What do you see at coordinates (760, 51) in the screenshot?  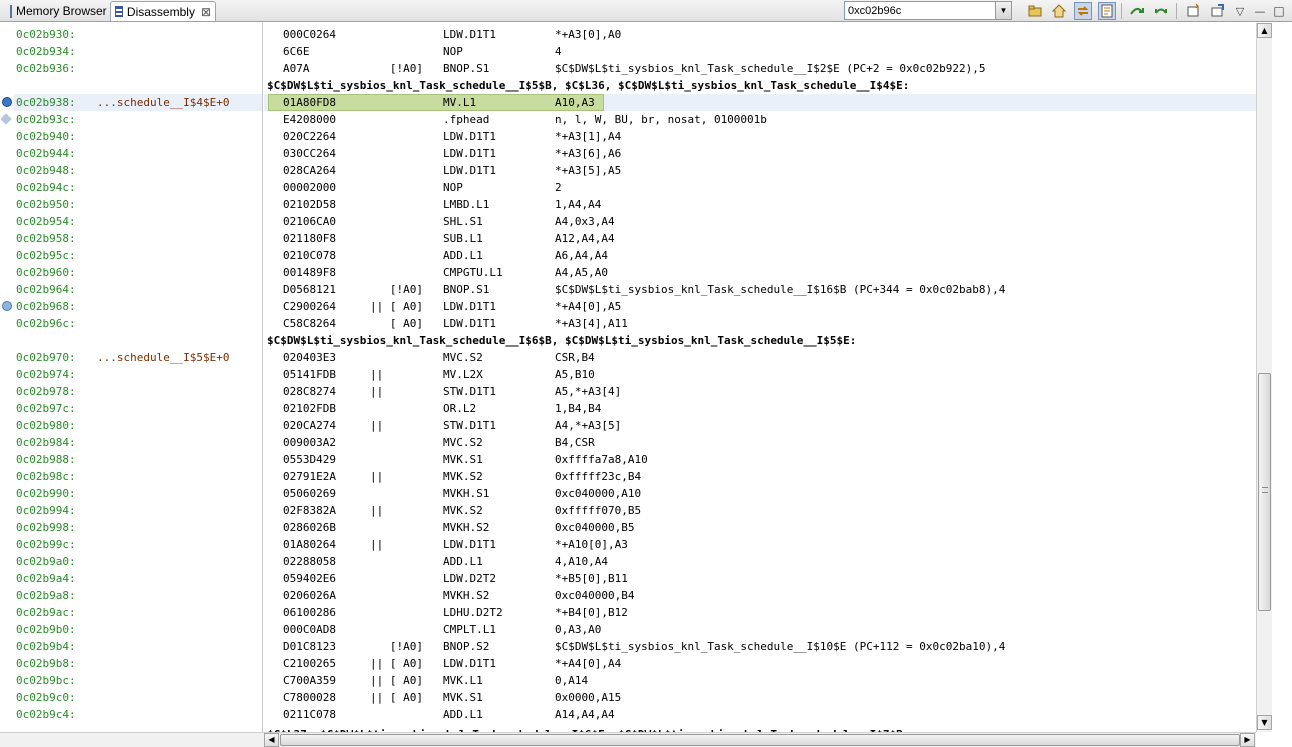 I see `instruction-row: 6C6E NOP 4` at bounding box center [760, 51].